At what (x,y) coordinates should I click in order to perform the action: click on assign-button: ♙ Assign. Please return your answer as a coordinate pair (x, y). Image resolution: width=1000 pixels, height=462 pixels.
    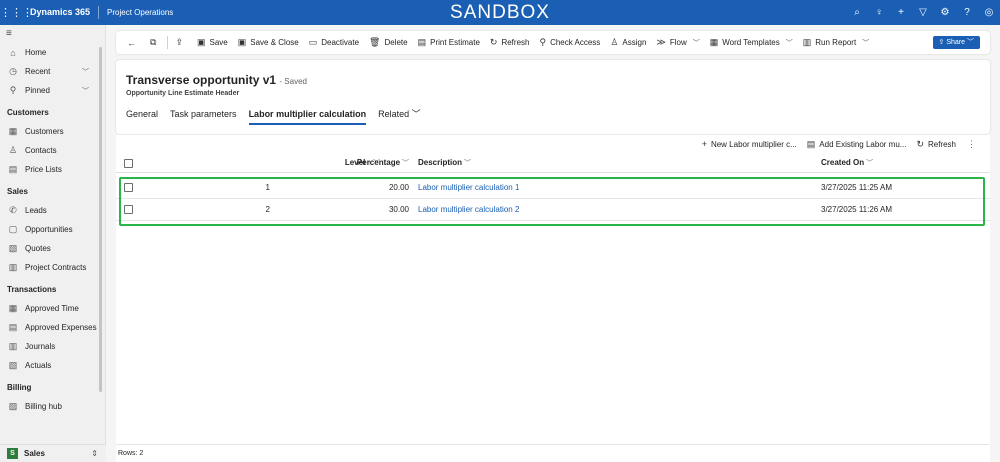
    Looking at the image, I should click on (628, 42).